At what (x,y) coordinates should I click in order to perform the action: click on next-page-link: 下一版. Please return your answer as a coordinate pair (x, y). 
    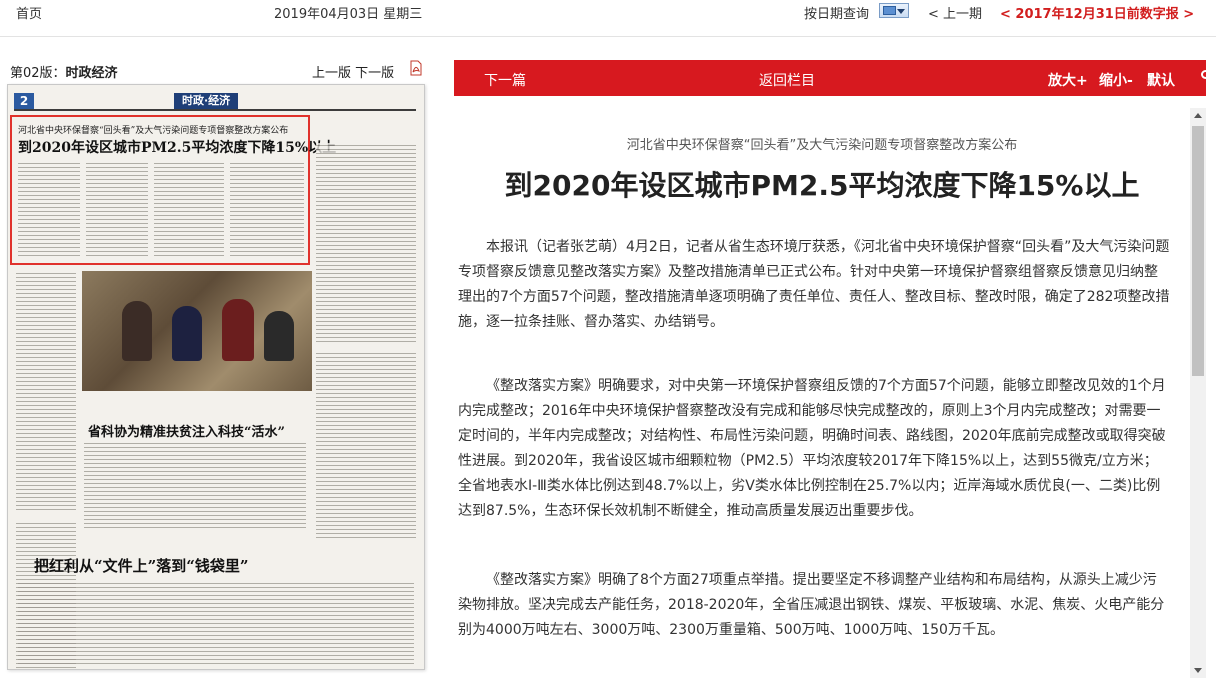
    Looking at the image, I should click on (374, 73).